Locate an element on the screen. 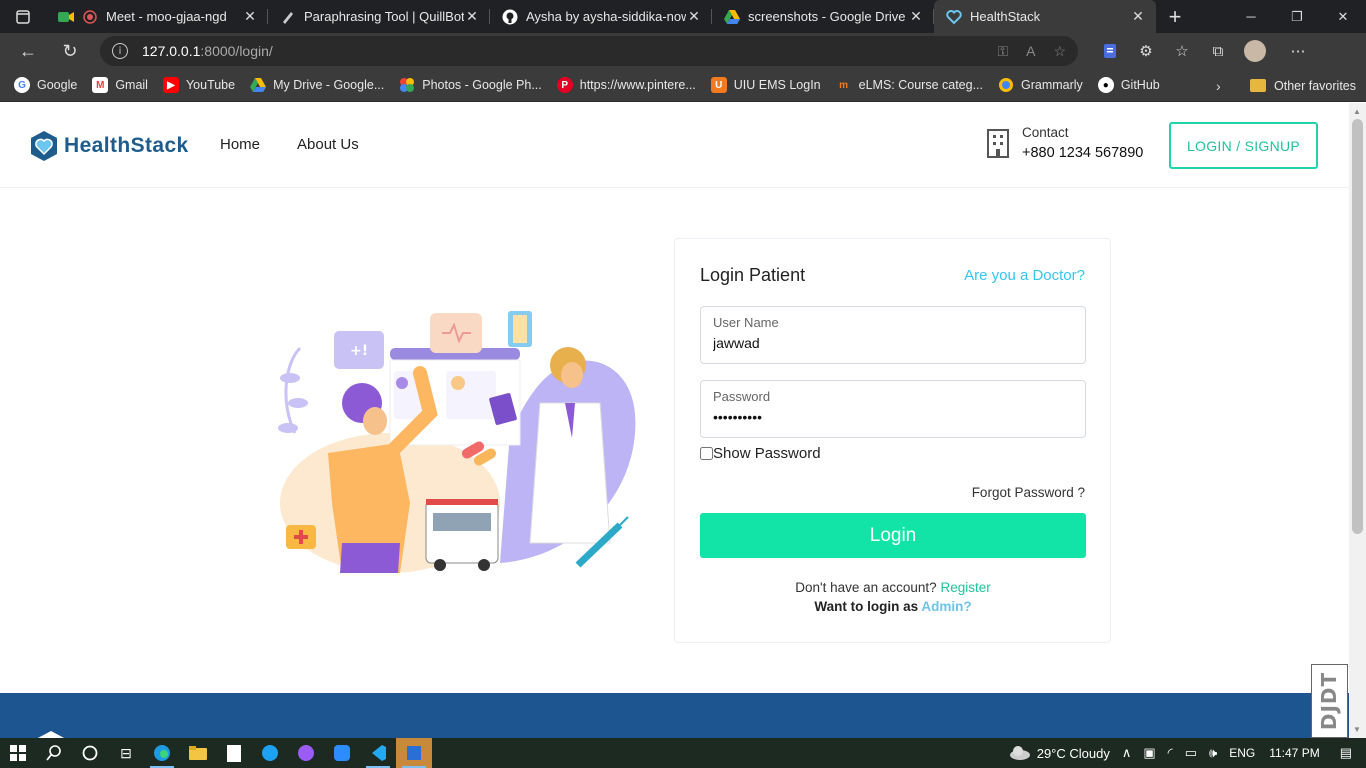 The width and height of the screenshot is (1366, 768). page-scrollbar: ▲ ▼ is located at coordinates (1357, 420).